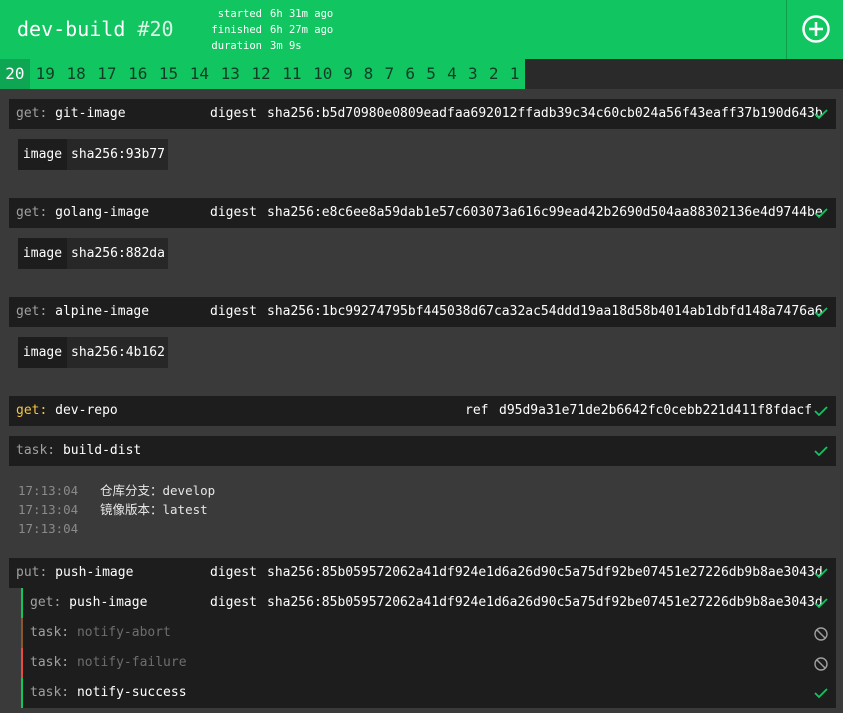 The image size is (843, 713). What do you see at coordinates (431, 74) in the screenshot?
I see `build-tab: 5` at bounding box center [431, 74].